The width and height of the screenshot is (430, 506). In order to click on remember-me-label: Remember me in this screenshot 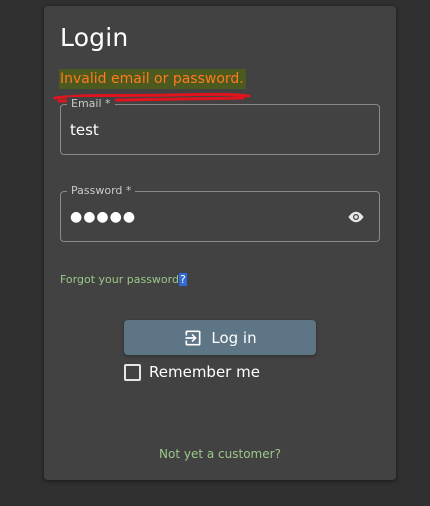, I will do `click(204, 372)`.